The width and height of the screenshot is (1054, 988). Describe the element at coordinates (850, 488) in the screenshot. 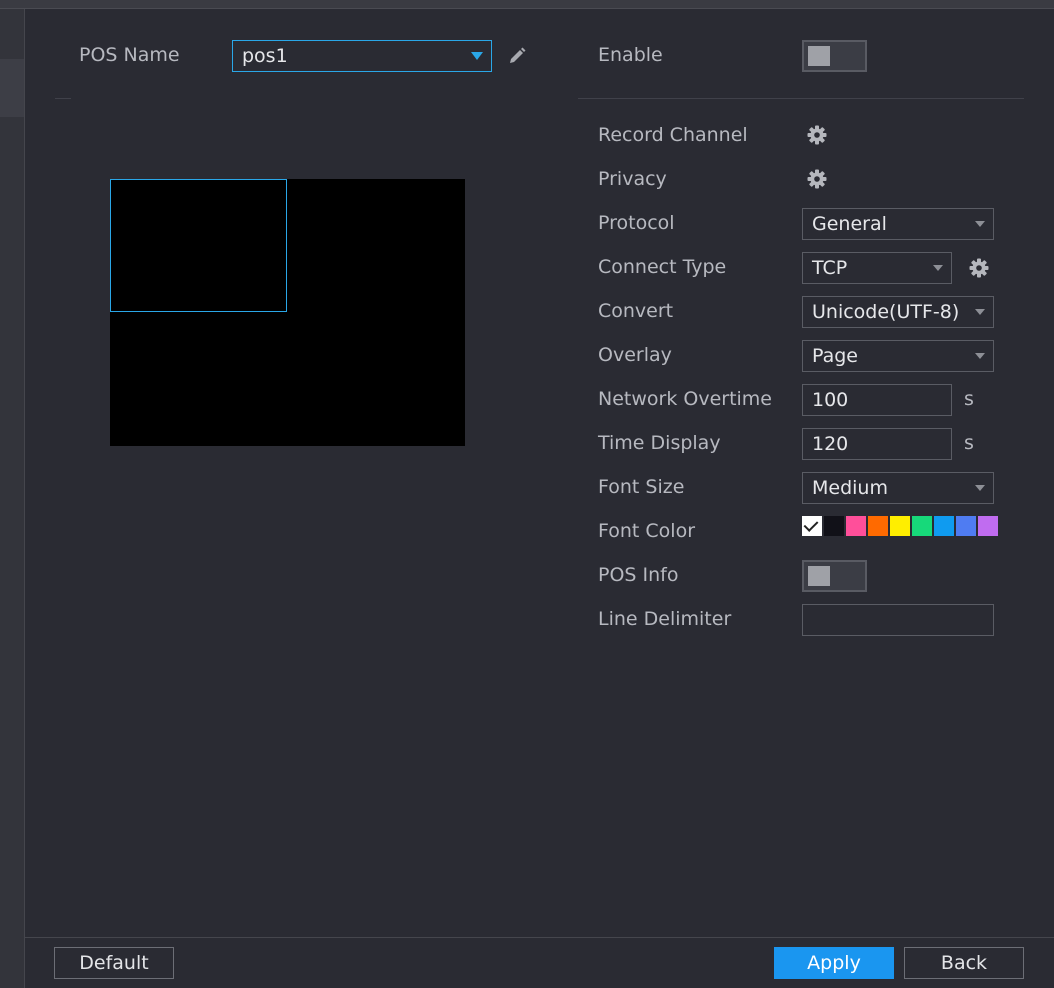

I see `font-size-value: Medium` at that location.